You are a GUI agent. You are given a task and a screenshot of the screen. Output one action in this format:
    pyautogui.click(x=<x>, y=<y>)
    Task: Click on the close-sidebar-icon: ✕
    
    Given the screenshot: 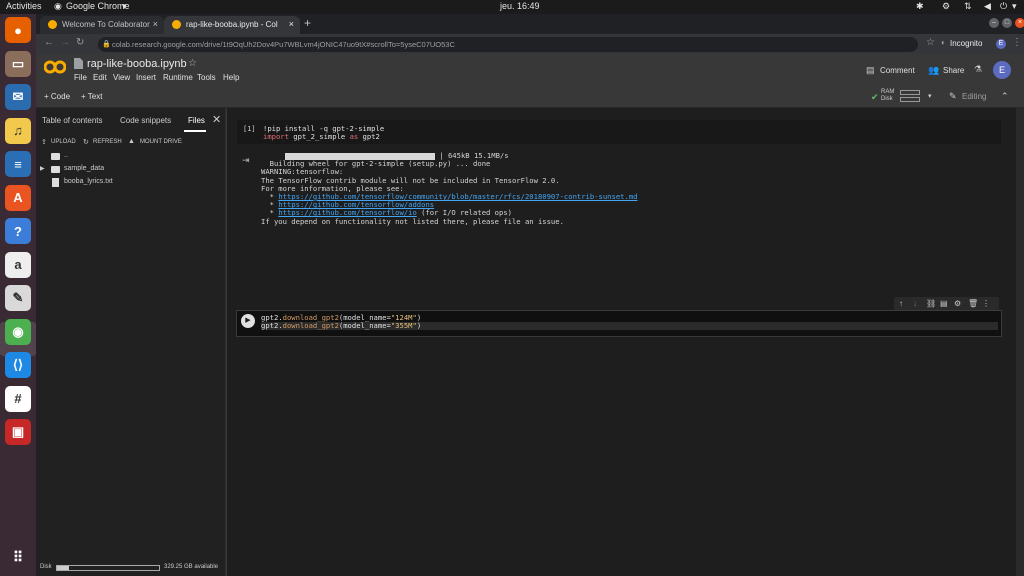 What is the action you would take?
    pyautogui.click(x=216, y=119)
    